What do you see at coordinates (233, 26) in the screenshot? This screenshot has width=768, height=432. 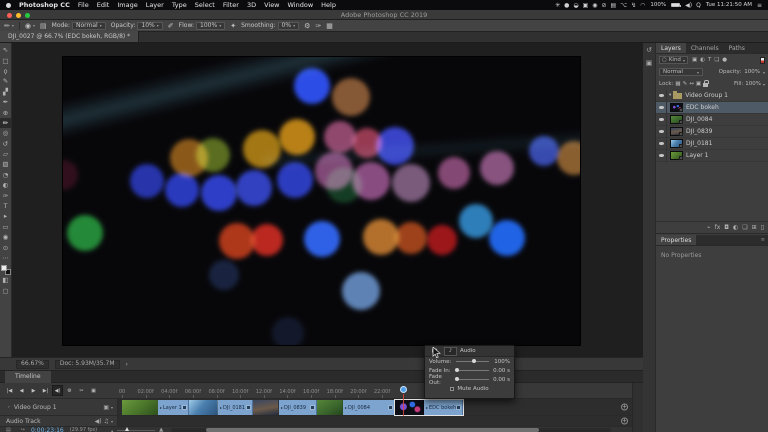 I see `airbrush-icon: ✦` at bounding box center [233, 26].